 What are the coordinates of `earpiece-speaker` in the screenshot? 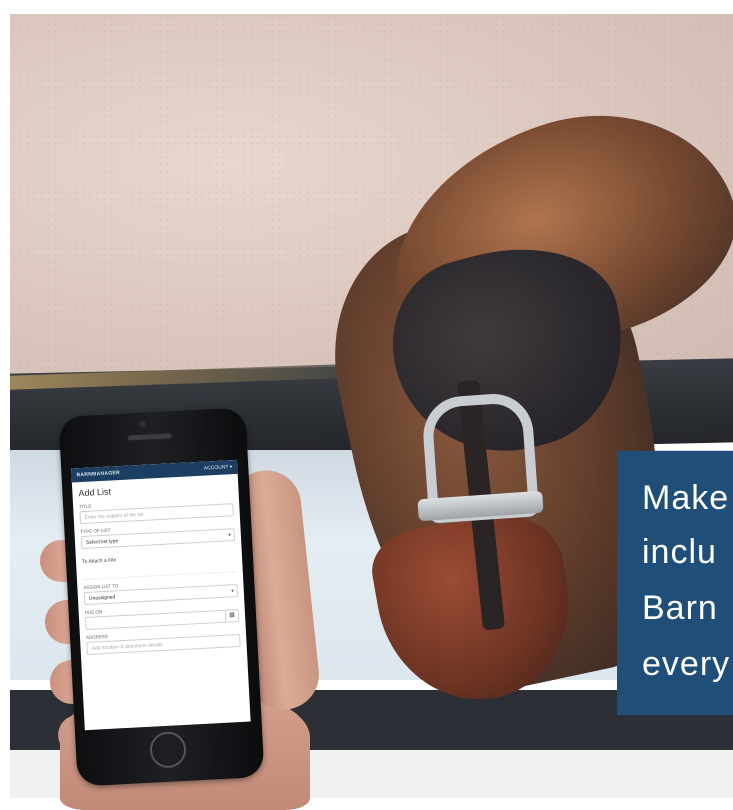 It's located at (149, 437).